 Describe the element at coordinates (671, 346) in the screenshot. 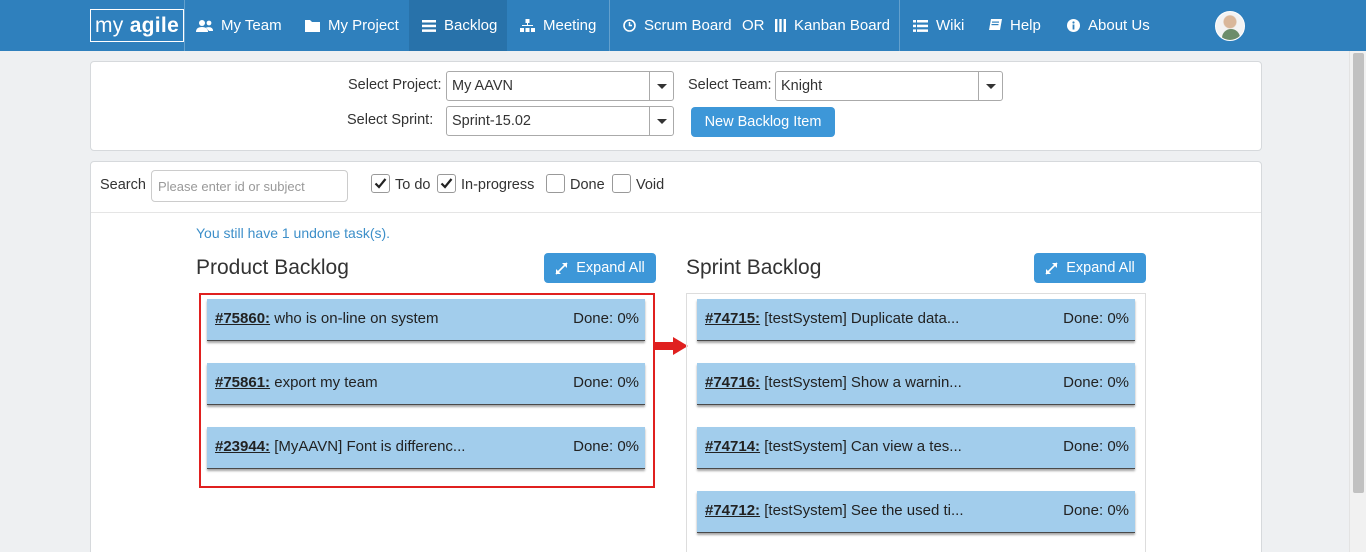

I see `red-arrow-icon` at that location.